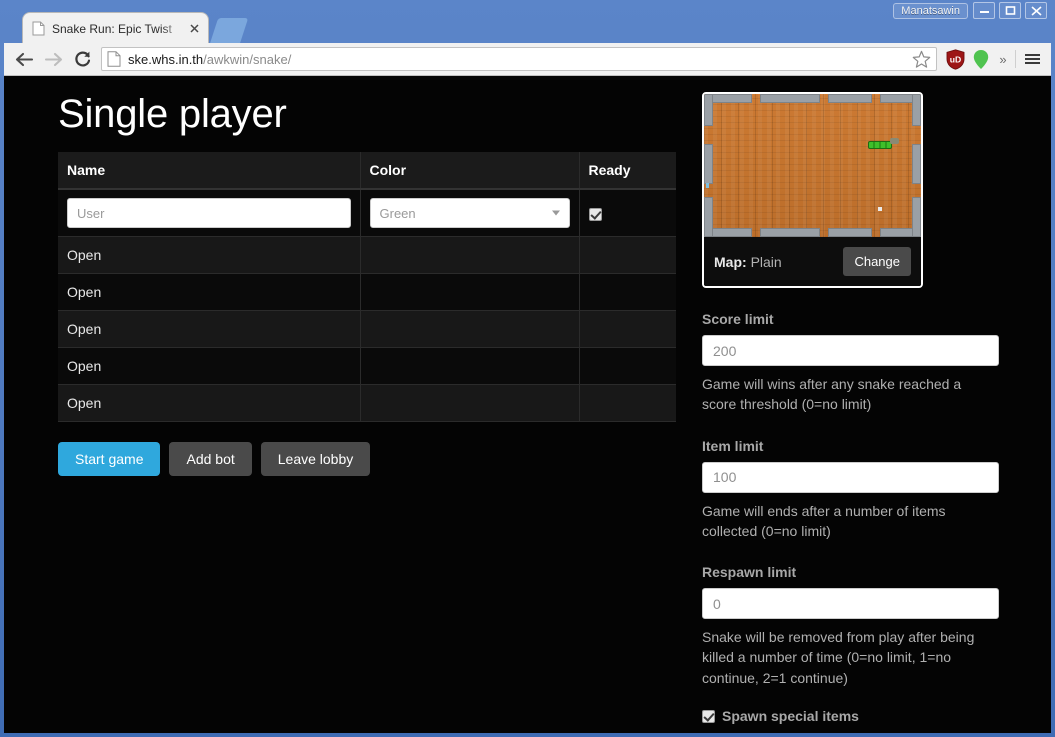 The image size is (1055, 737). I want to click on player-color-select: Green, so click(469, 213).